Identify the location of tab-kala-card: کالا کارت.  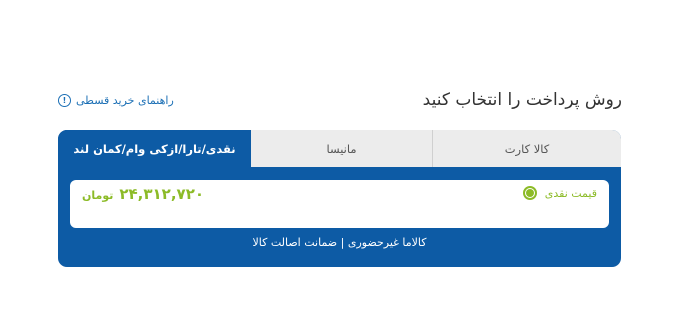
(527, 148).